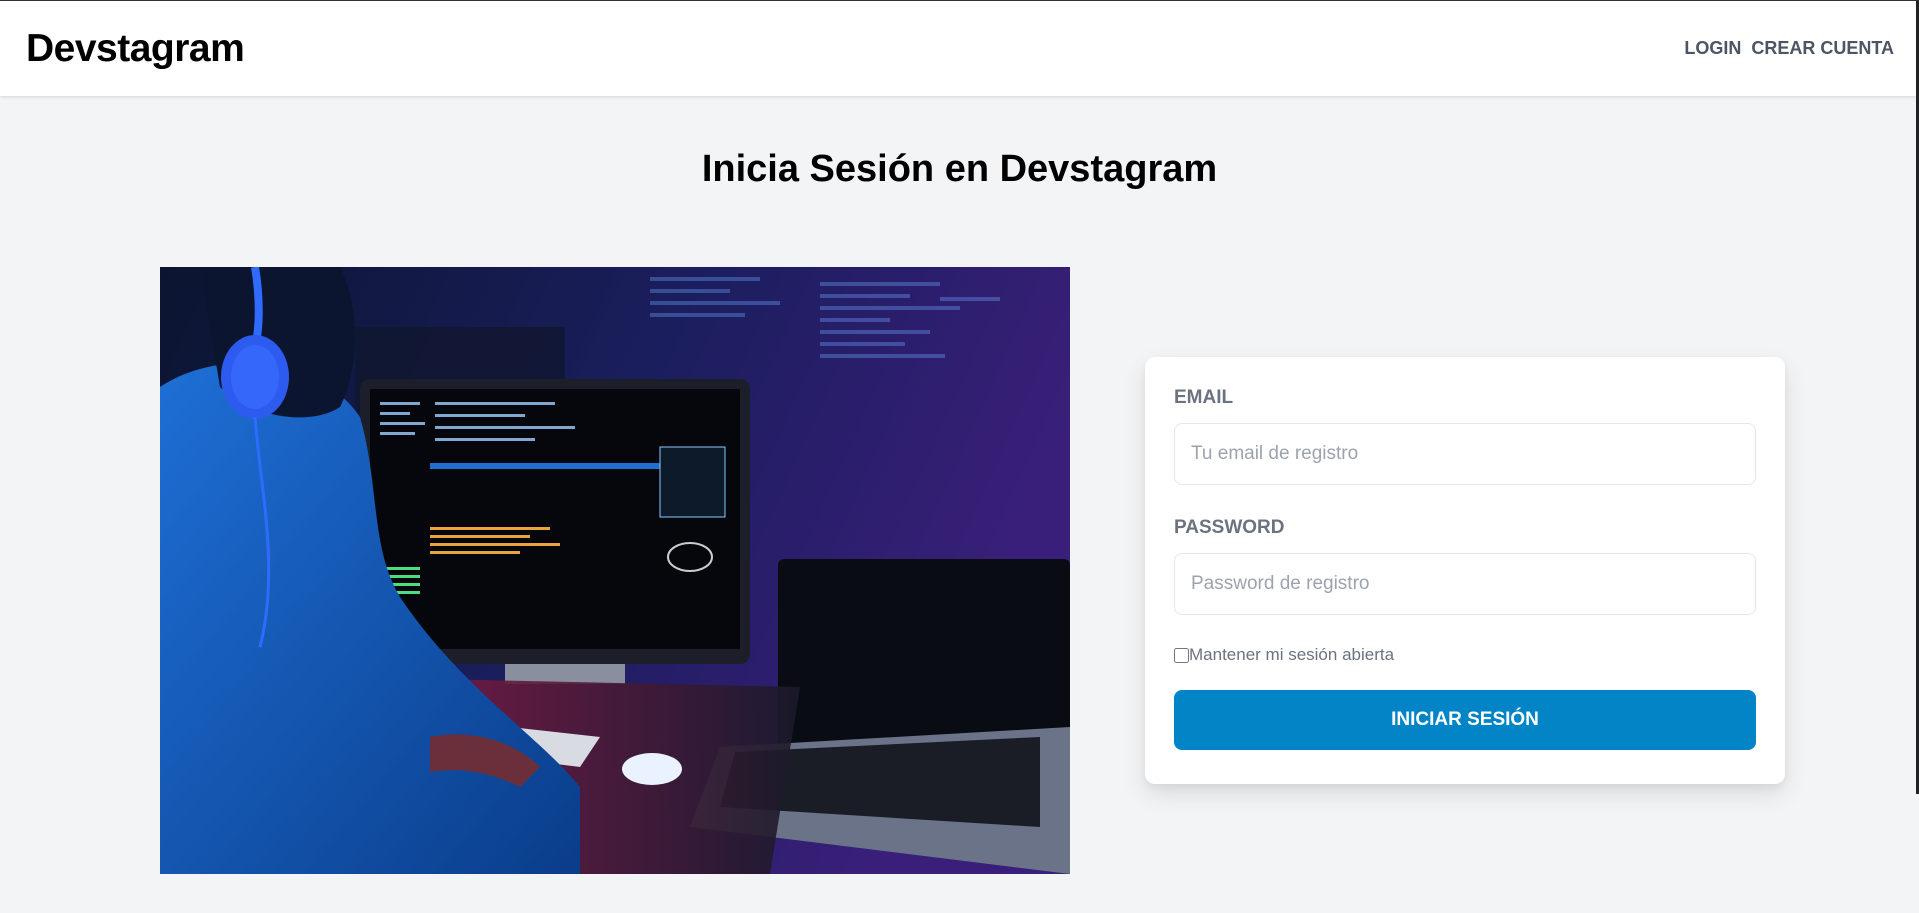 This screenshot has width=1919, height=913. What do you see at coordinates (135, 49) in the screenshot?
I see `brand-logo: Devstagram` at bounding box center [135, 49].